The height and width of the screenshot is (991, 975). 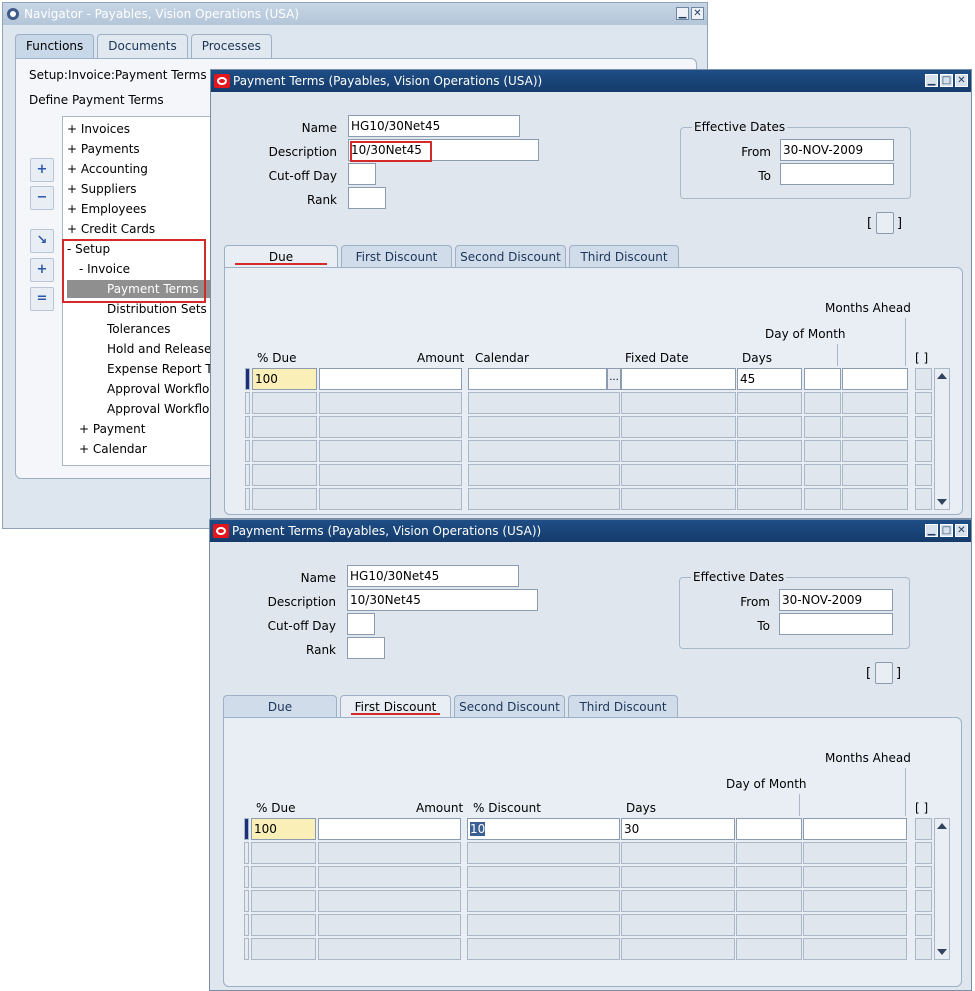 What do you see at coordinates (112, 429) in the screenshot?
I see `tree-item-payment: + Payment` at bounding box center [112, 429].